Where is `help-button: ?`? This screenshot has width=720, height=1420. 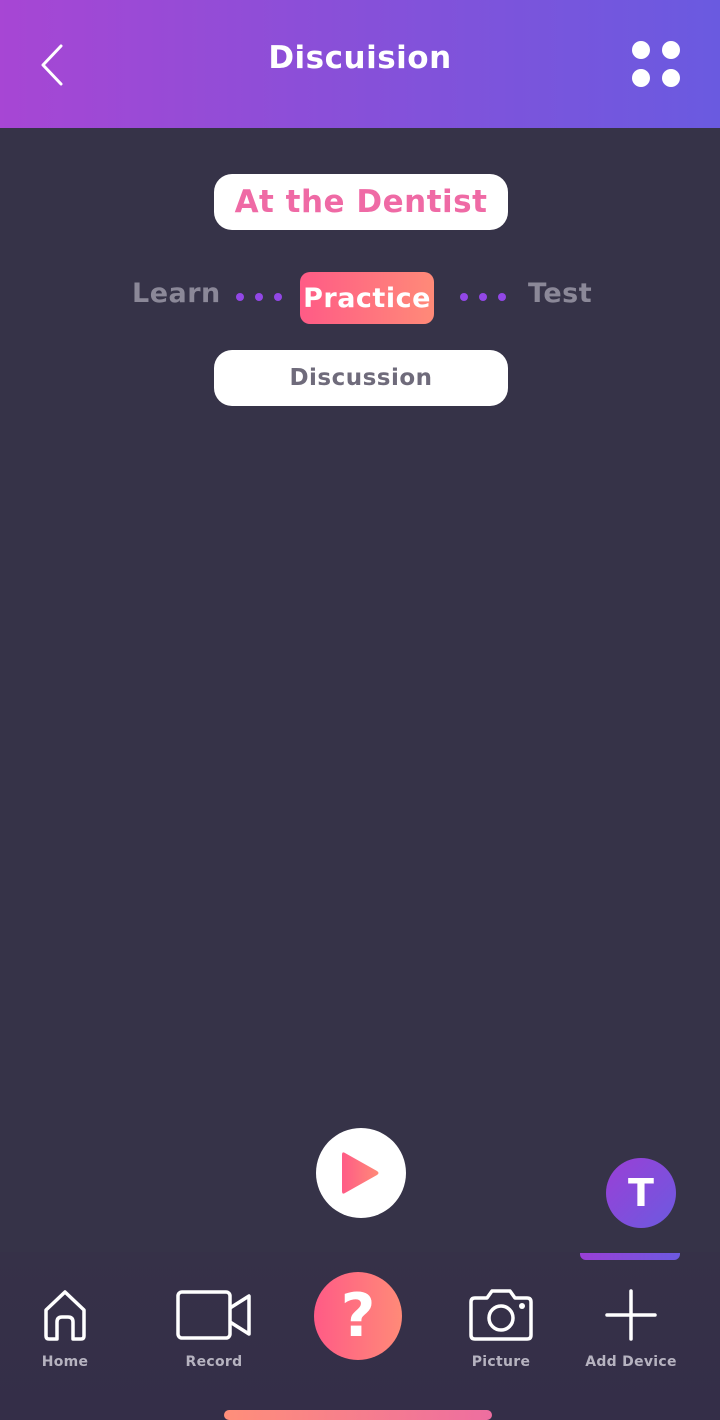 help-button: ? is located at coordinates (358, 1316).